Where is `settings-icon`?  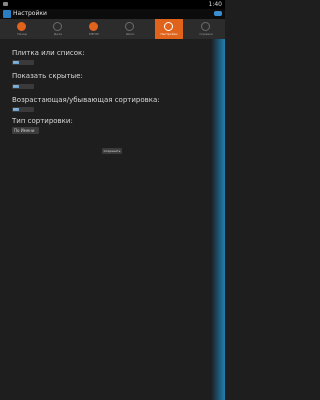 settings-icon is located at coordinates (168, 26).